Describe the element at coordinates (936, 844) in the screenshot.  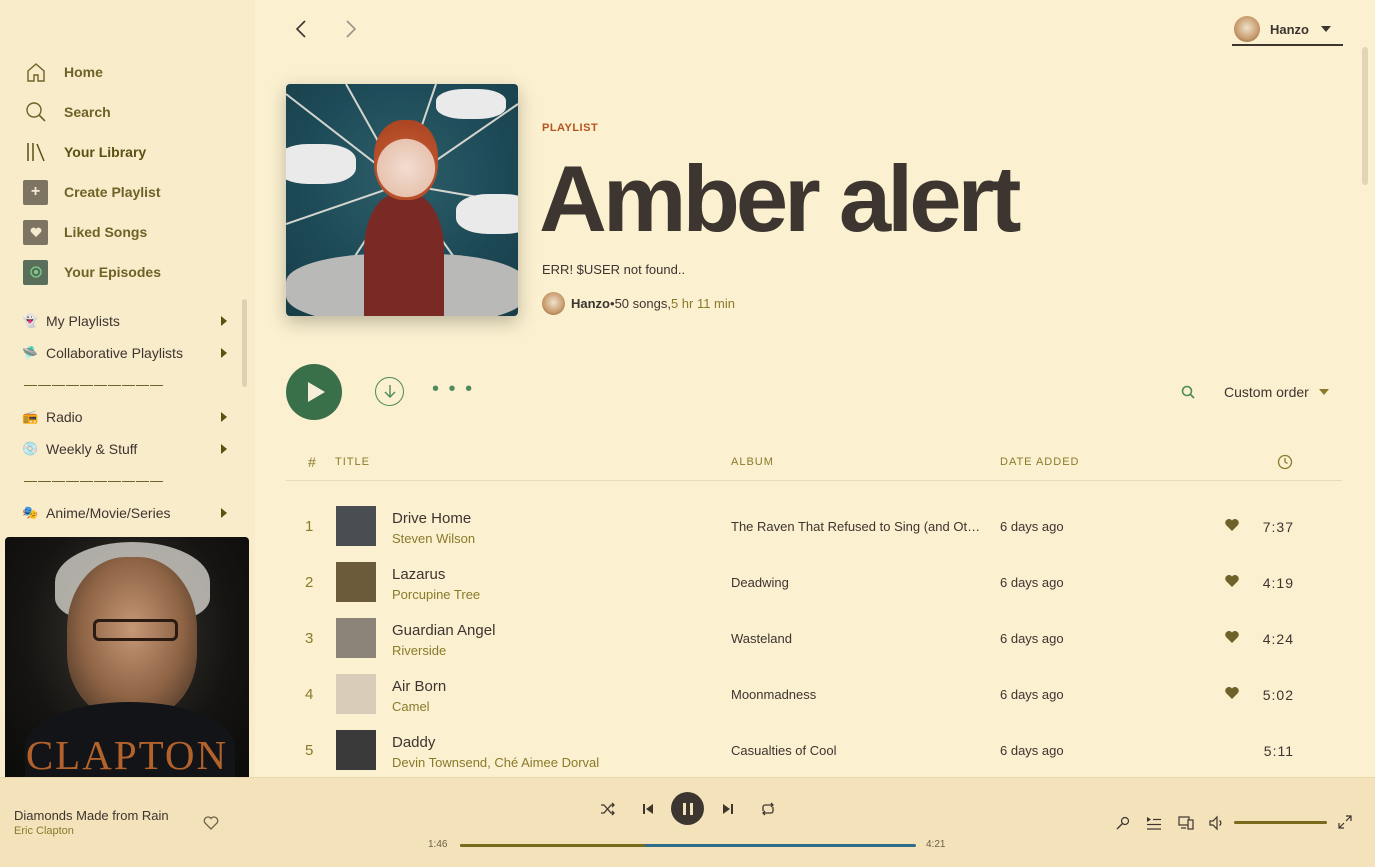
I see `total-time: 4:21` at that location.